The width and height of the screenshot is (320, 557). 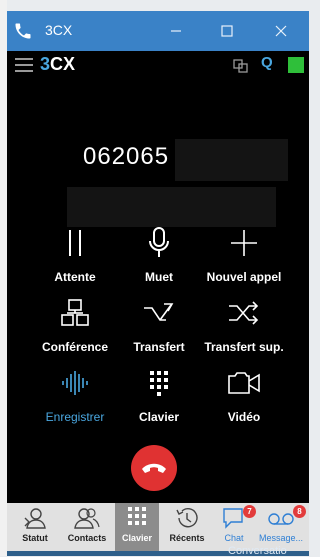 What do you see at coordinates (281, 519) in the screenshot?
I see `voicemail-icon` at bounding box center [281, 519].